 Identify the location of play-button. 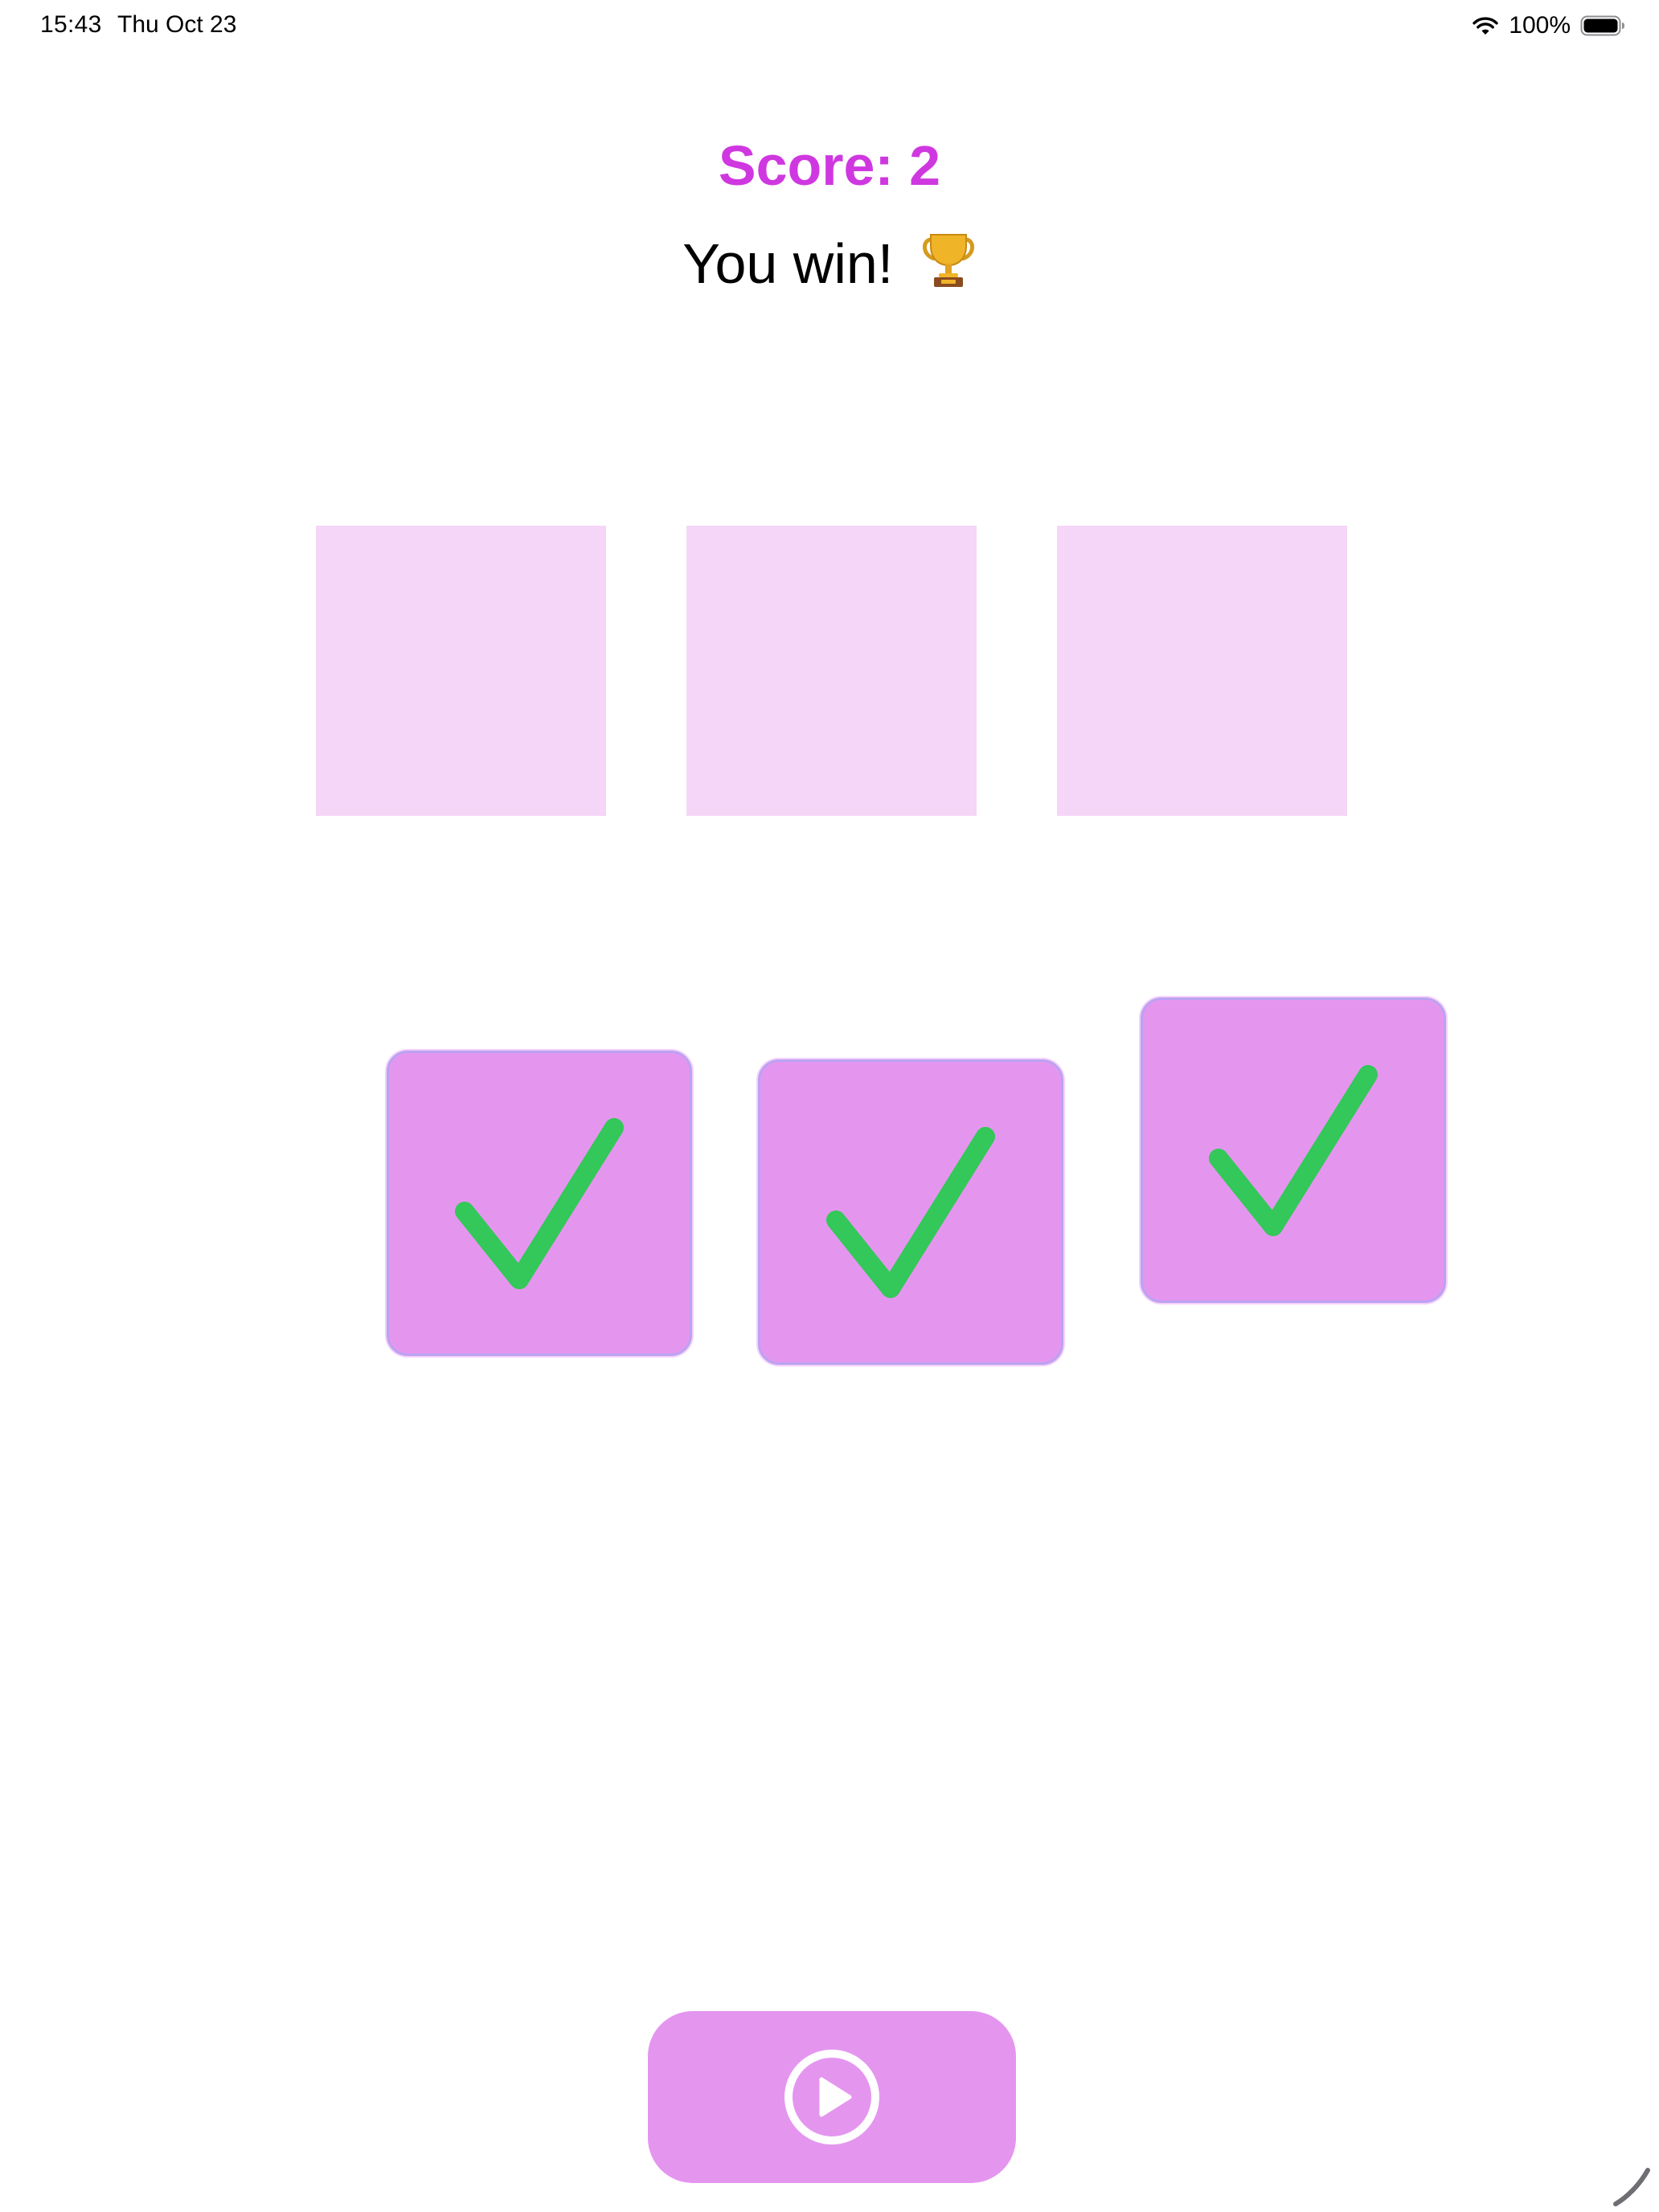
(832, 2097).